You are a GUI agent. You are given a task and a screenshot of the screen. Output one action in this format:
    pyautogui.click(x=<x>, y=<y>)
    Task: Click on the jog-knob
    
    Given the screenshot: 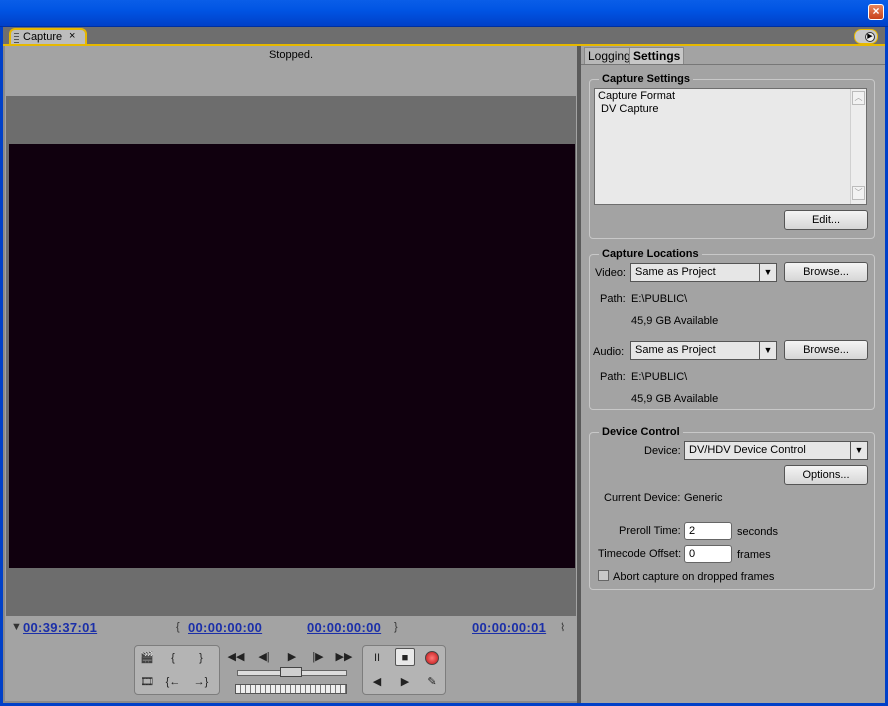 What is the action you would take?
    pyautogui.click(x=291, y=672)
    